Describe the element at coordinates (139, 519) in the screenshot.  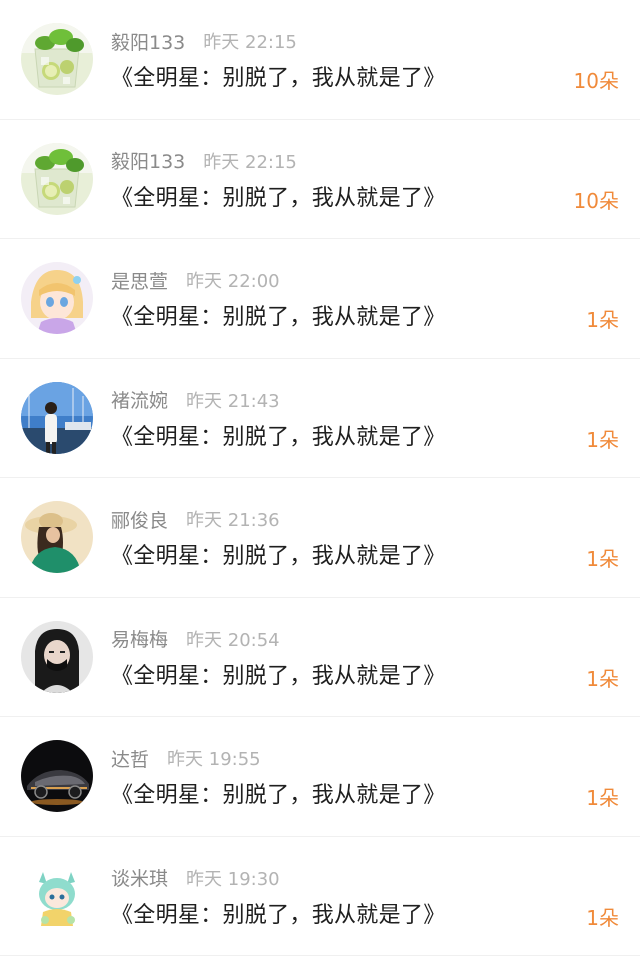
I see `username: 郦俊良` at that location.